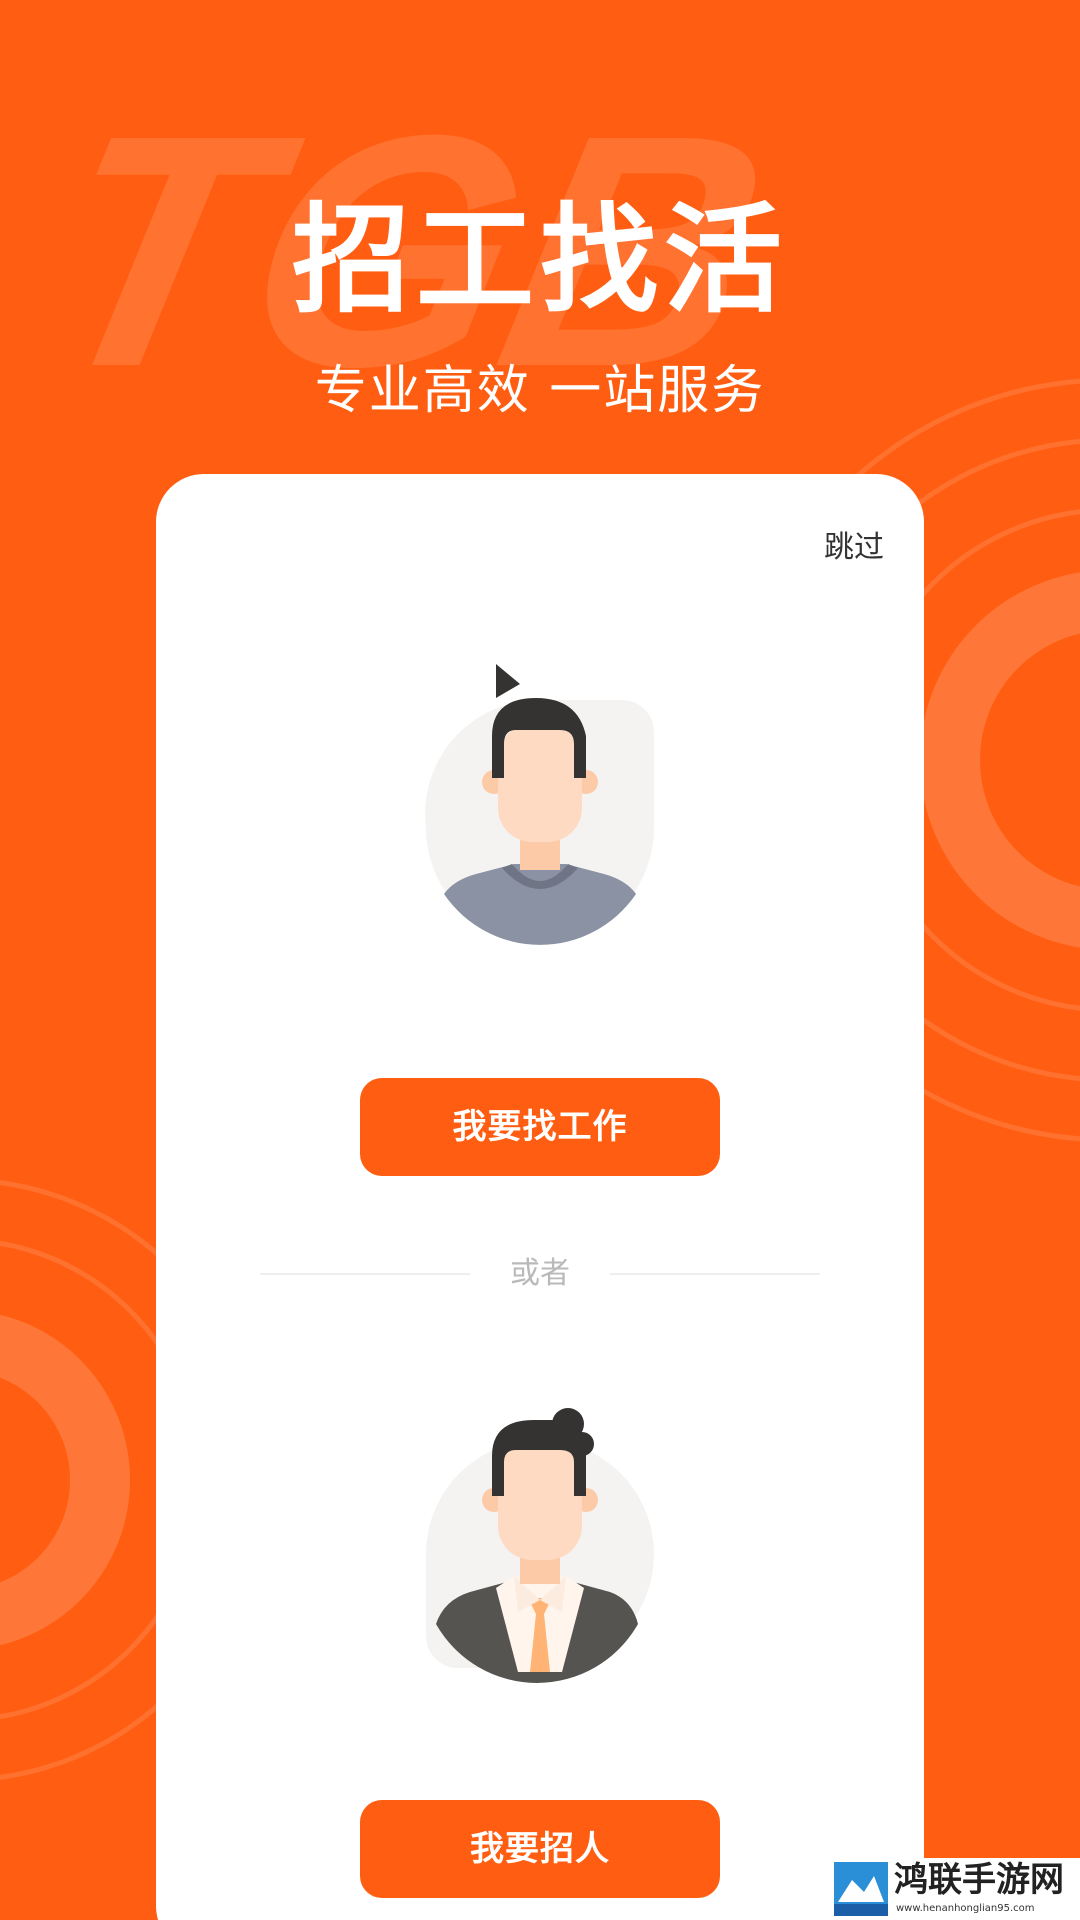 This screenshot has height=1920, width=1080. What do you see at coordinates (540, 391) in the screenshot?
I see `hero-subtitle: 专业高效 一站服务` at bounding box center [540, 391].